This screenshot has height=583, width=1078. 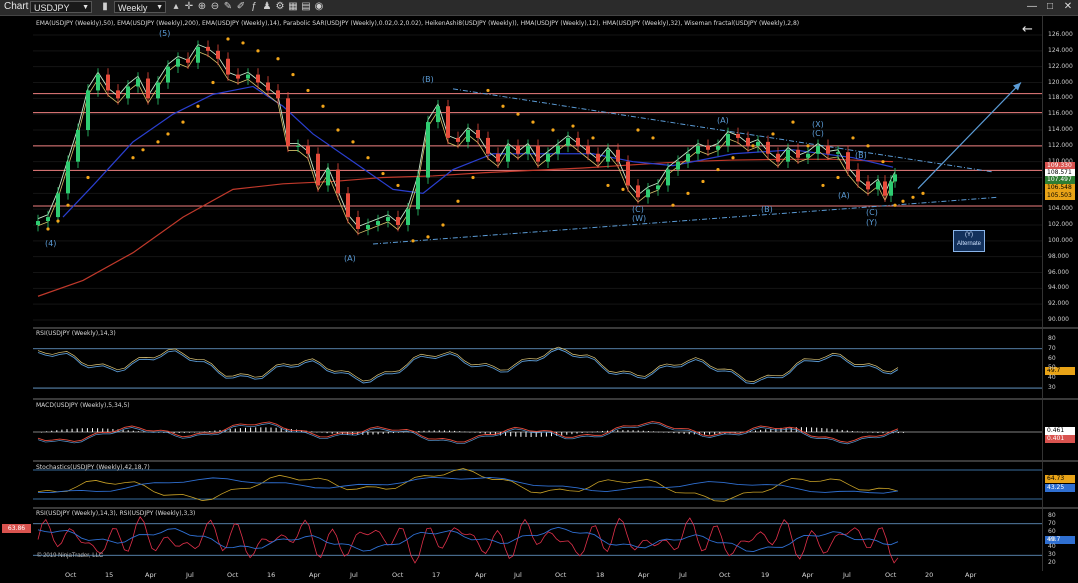 I want to click on alternate-wave-label: (Y), so click(x=969, y=235).